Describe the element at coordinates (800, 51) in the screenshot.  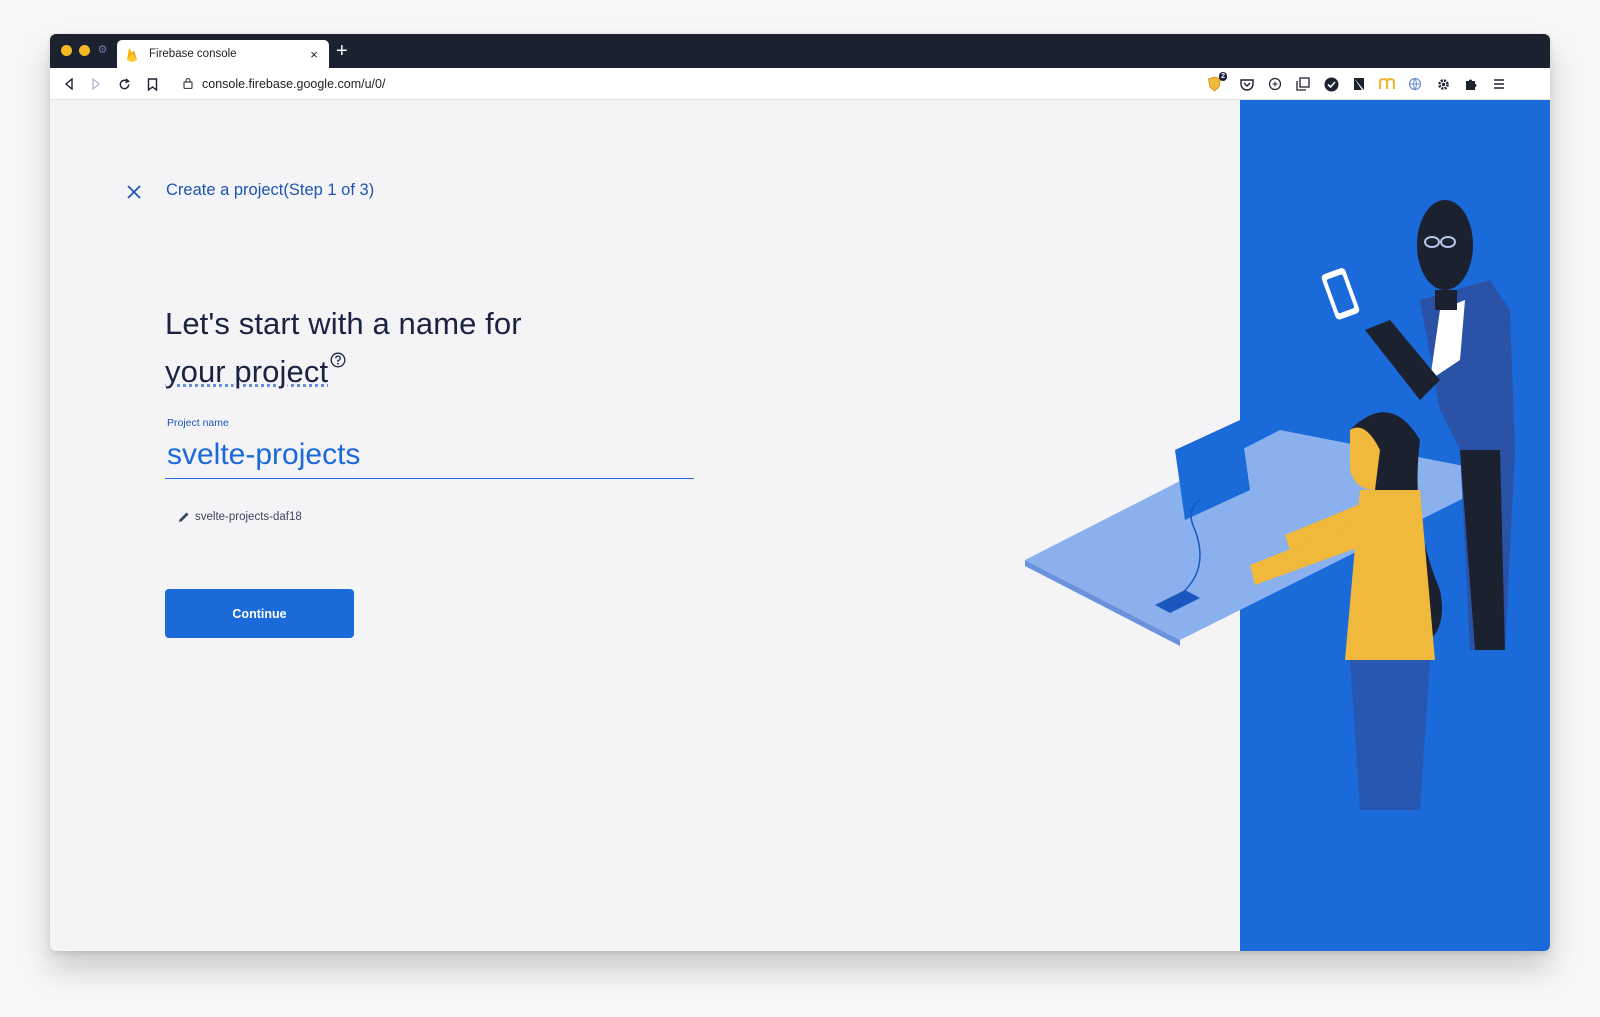
I see `tab-strip: ⚙ Firebase console × +` at that location.